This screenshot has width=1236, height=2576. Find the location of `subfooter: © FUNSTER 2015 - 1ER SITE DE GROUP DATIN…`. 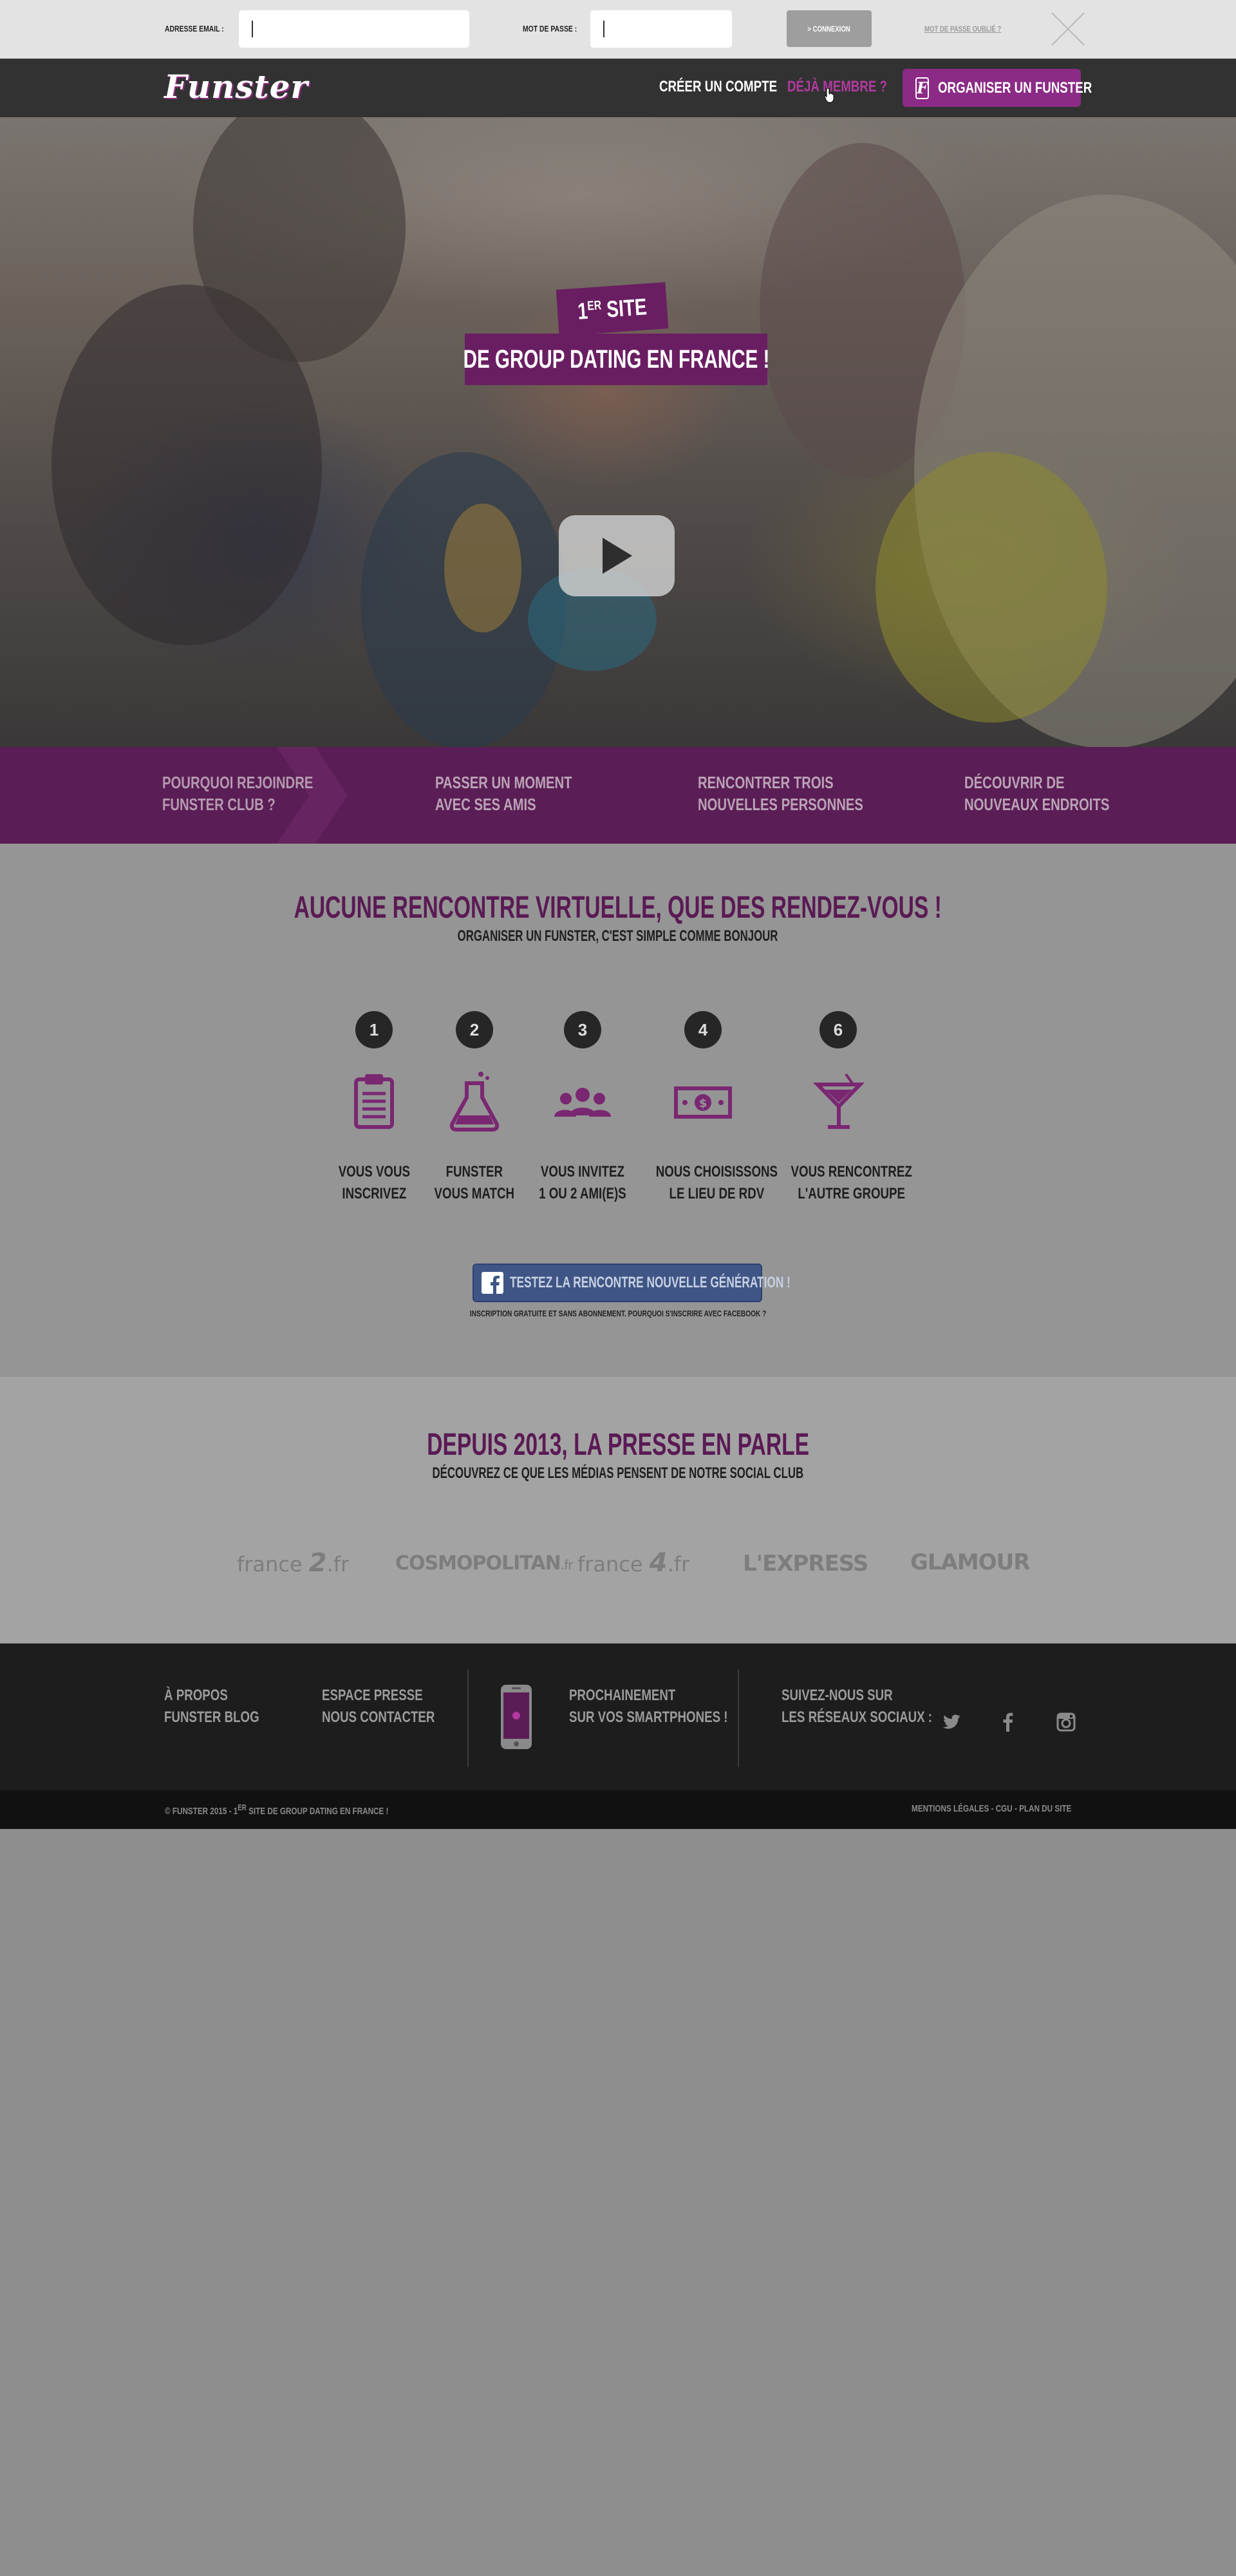

subfooter: © FUNSTER 2015 - 1ER SITE DE GROUP DATIN… is located at coordinates (618, 1810).